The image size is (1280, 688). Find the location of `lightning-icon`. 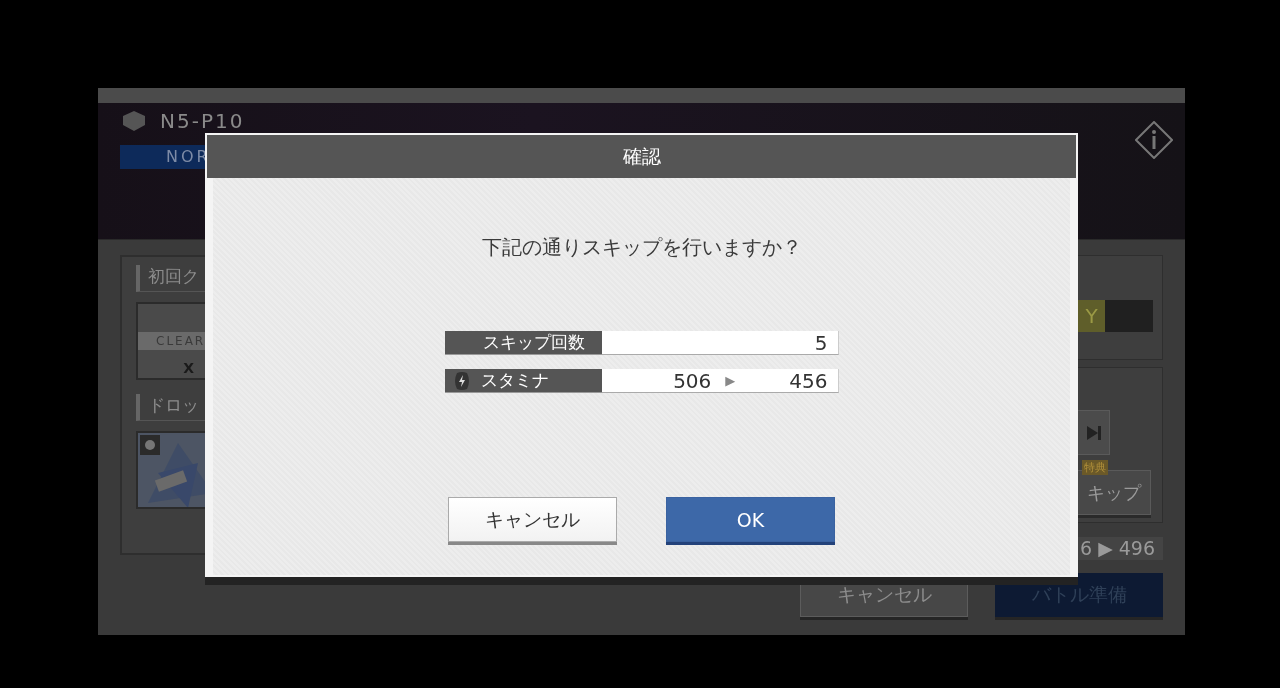

lightning-icon is located at coordinates (461, 380).